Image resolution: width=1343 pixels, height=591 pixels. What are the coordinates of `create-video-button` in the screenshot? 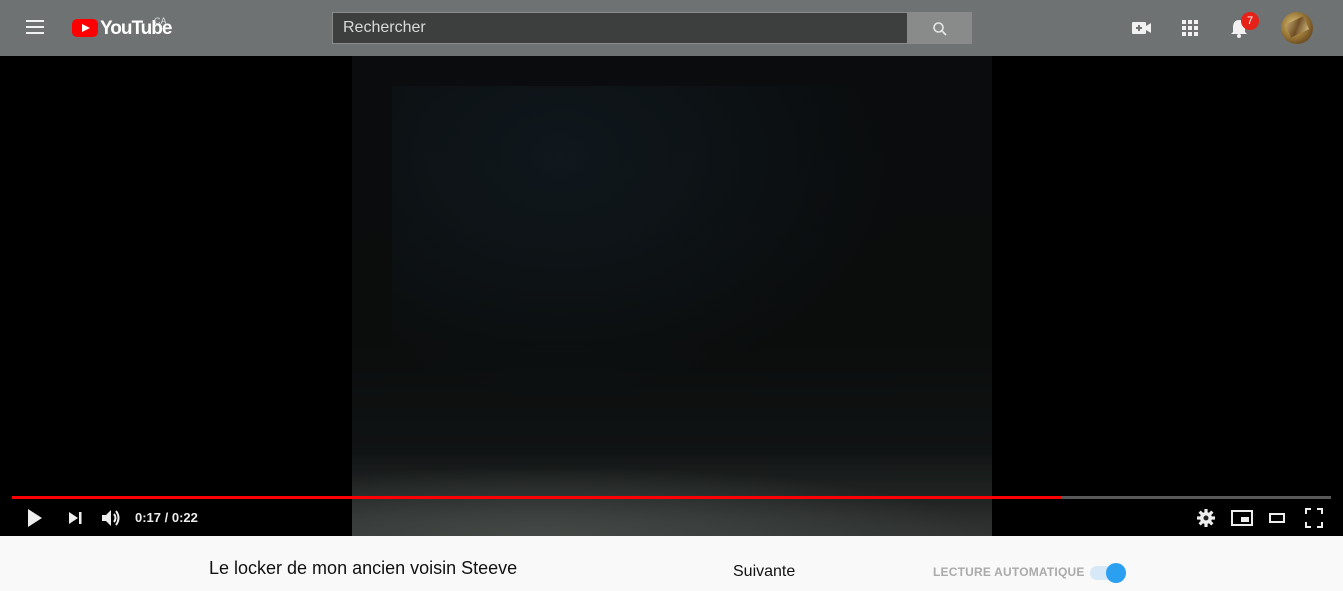 It's located at (1142, 28).